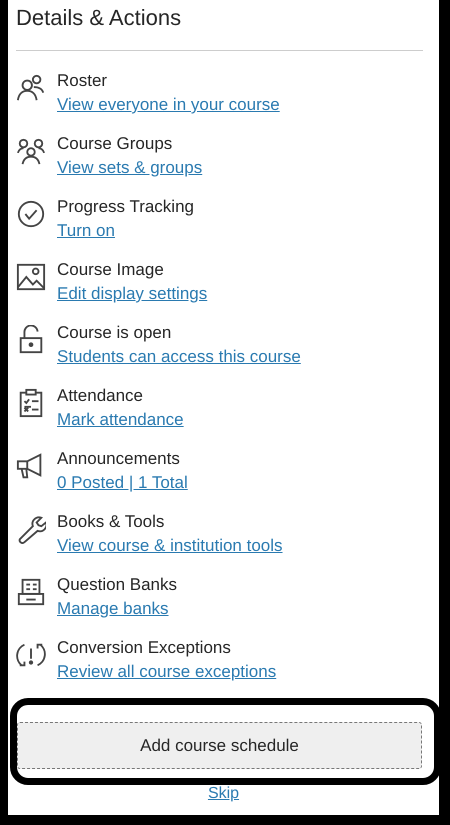  I want to click on item-link: Manage banks, so click(113, 609).